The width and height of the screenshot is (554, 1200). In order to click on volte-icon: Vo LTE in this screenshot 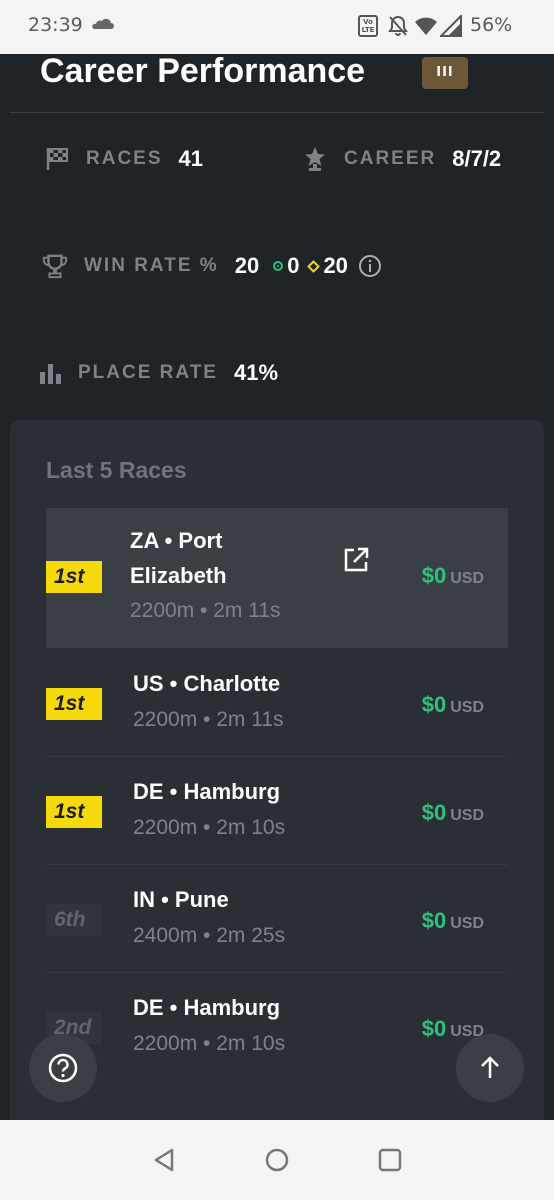, I will do `click(368, 26)`.